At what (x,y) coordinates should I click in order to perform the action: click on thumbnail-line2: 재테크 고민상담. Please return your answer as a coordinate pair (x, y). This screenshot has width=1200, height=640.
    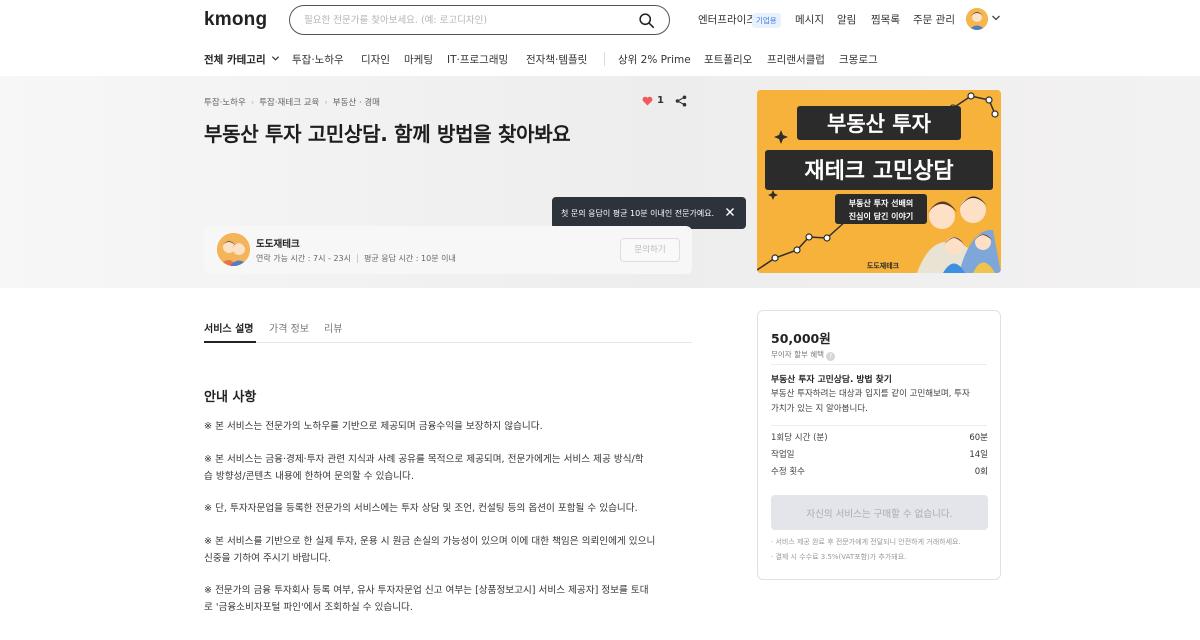
    Looking at the image, I should click on (878, 171).